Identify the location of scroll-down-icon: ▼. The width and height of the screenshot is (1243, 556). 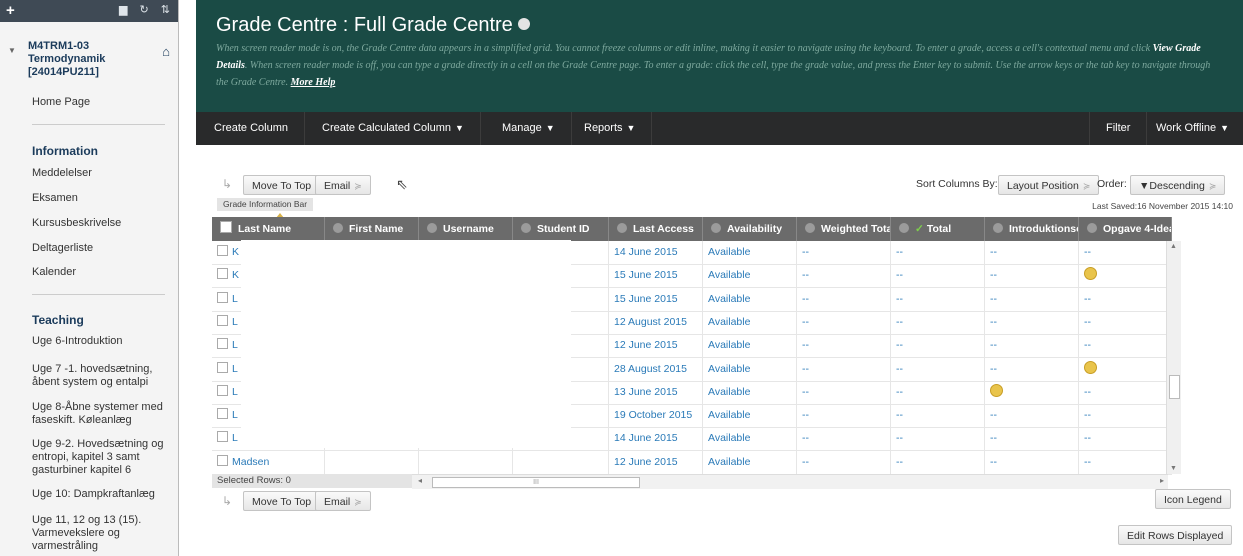
(1173, 468).